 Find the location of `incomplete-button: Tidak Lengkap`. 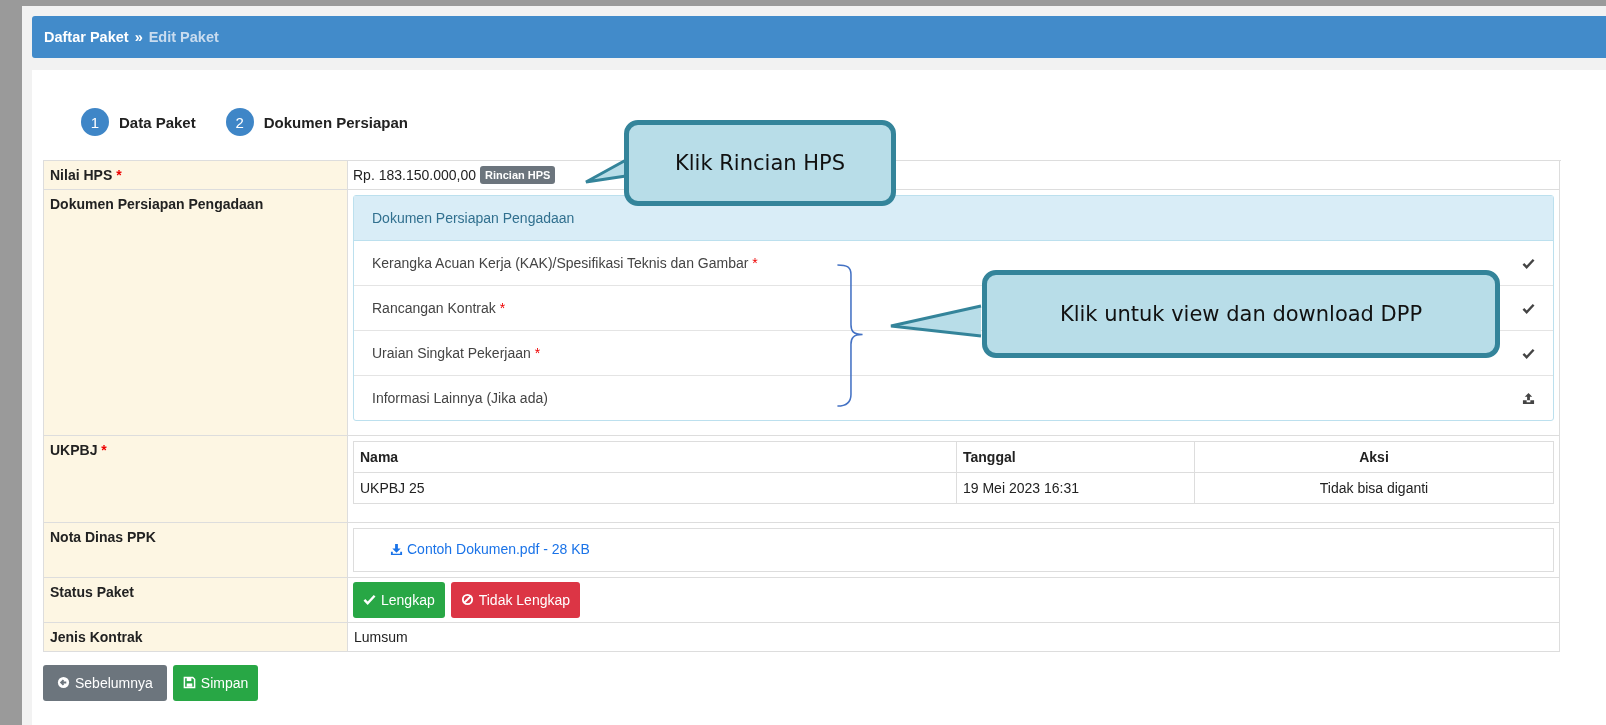

incomplete-button: Tidak Lengkap is located at coordinates (515, 599).